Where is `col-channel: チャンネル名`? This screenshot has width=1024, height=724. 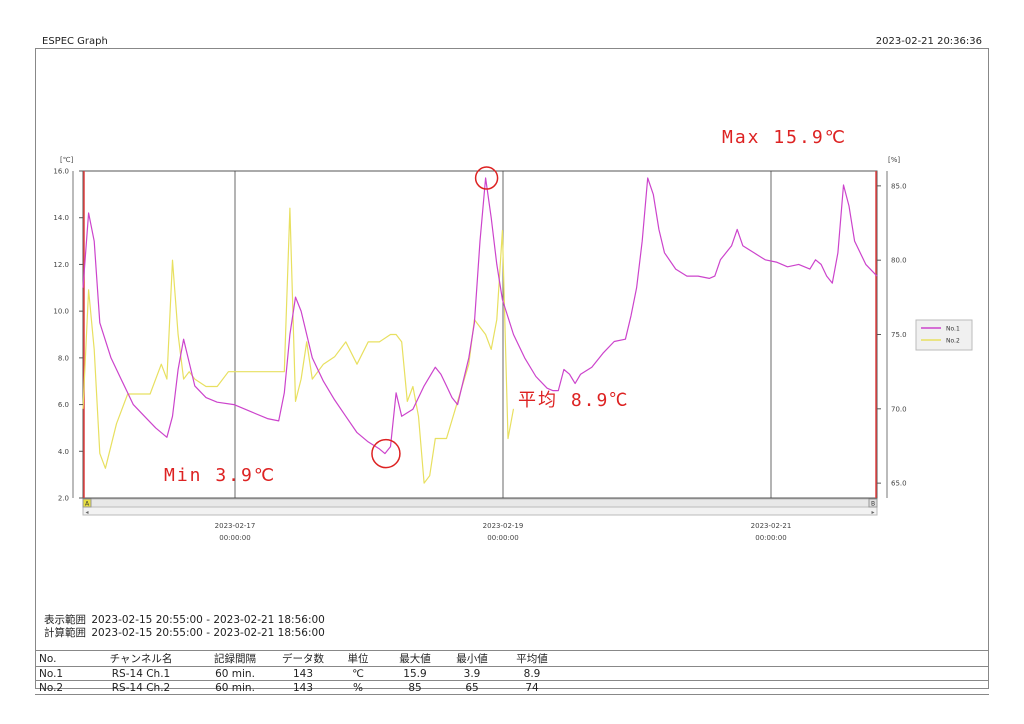
col-channel: チャンネル名 is located at coordinates (141, 659).